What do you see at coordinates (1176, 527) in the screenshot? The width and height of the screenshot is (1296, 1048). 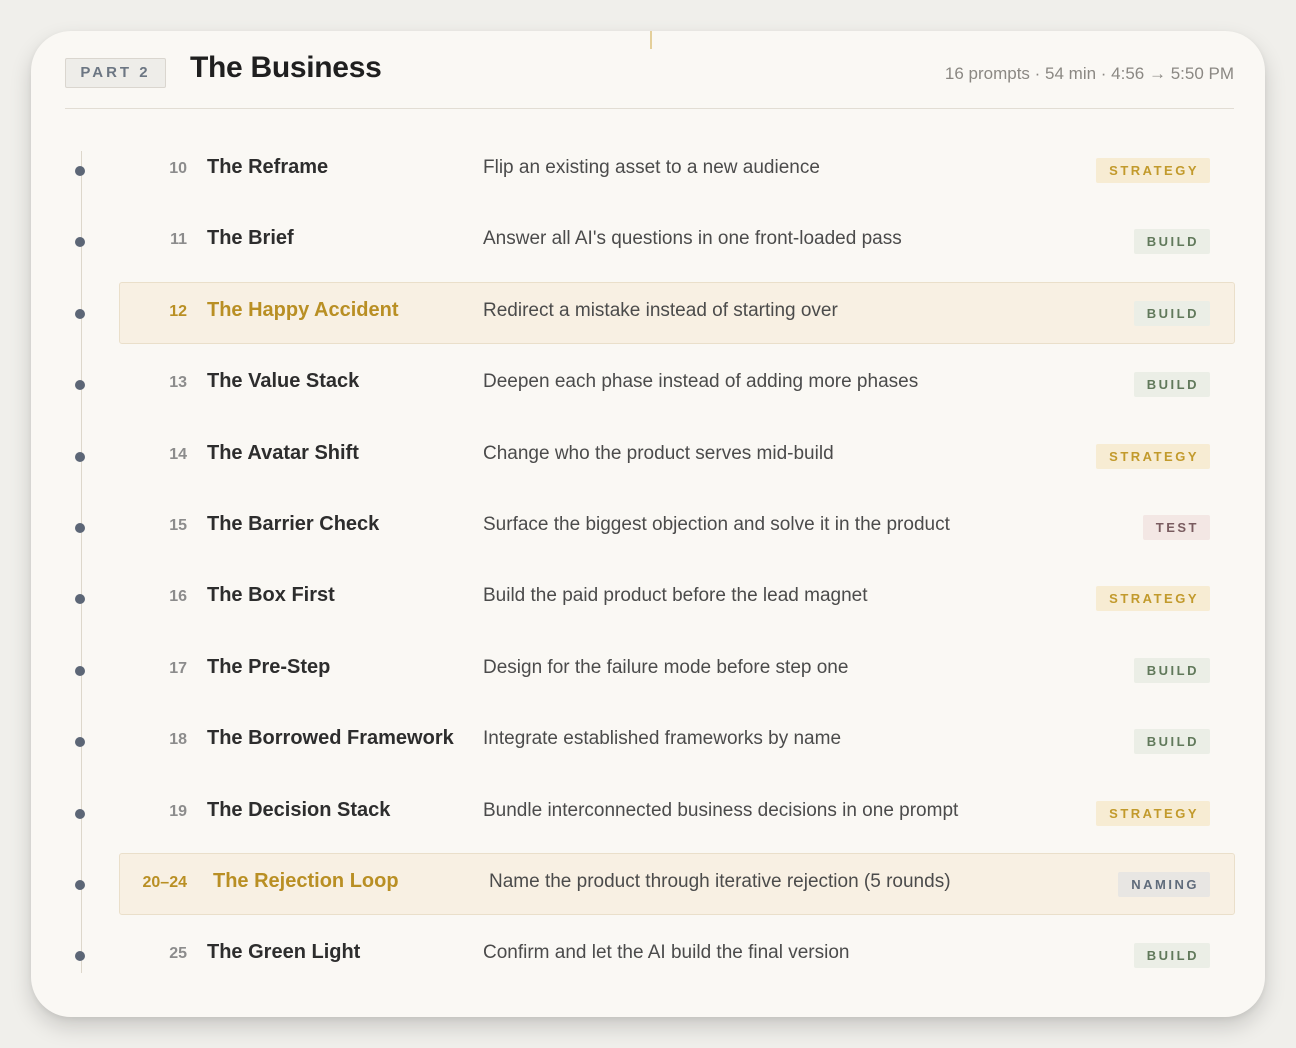 I see `category-tag: TEST` at bounding box center [1176, 527].